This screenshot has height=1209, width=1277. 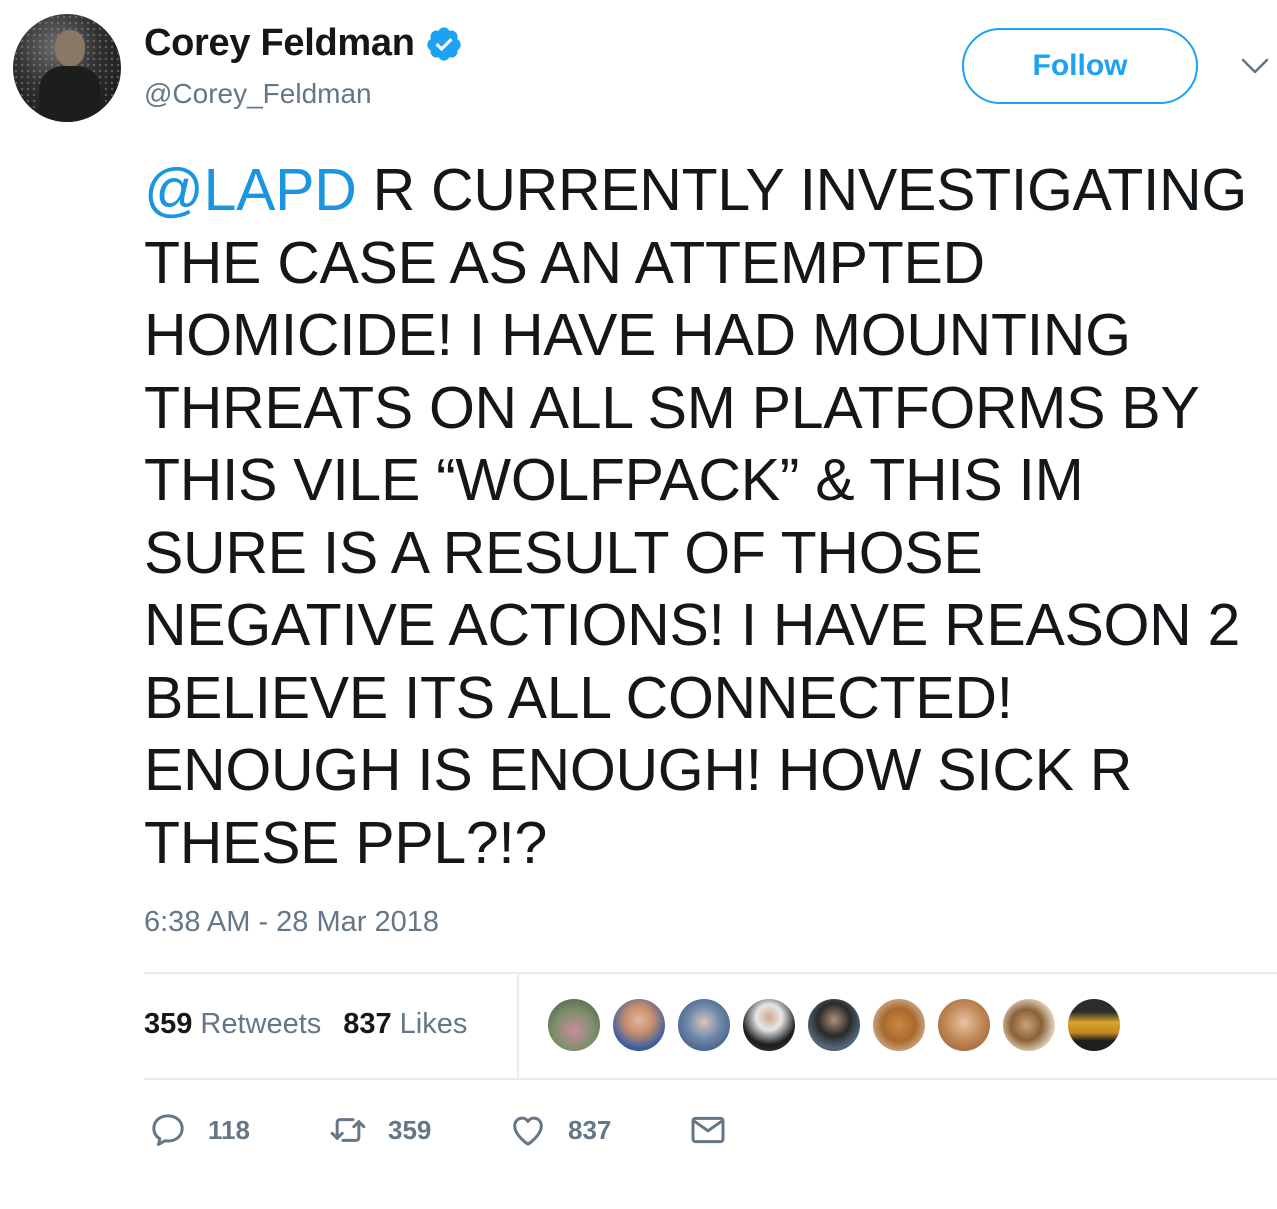 I want to click on stats-top-divider, so click(x=710, y=973).